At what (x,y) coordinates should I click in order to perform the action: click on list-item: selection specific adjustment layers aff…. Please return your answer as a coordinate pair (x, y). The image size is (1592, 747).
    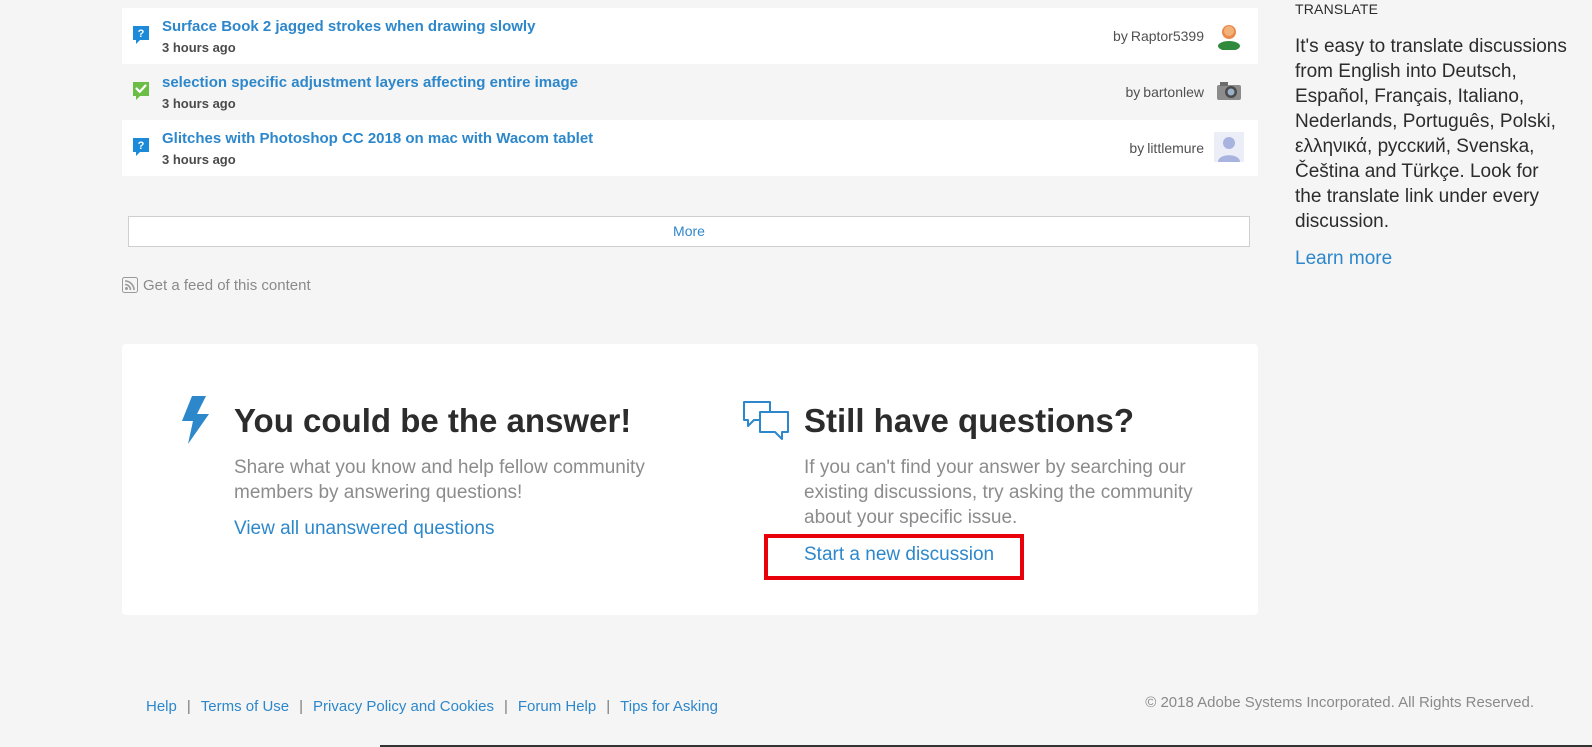
    Looking at the image, I should click on (690, 92).